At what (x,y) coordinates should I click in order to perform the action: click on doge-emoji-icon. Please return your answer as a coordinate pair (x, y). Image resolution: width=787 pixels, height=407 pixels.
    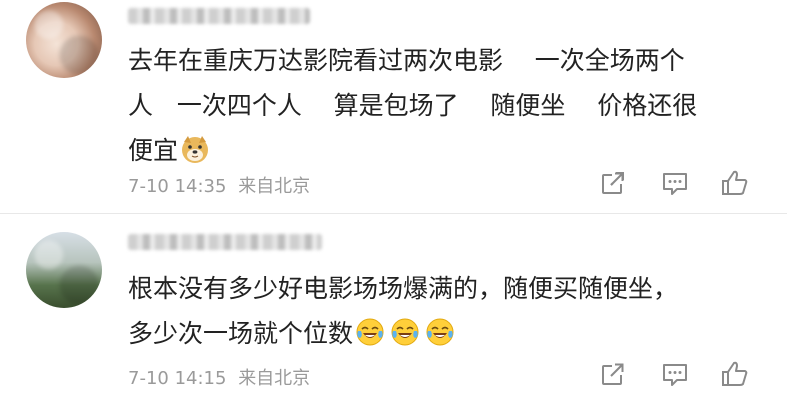
    Looking at the image, I should click on (195, 149).